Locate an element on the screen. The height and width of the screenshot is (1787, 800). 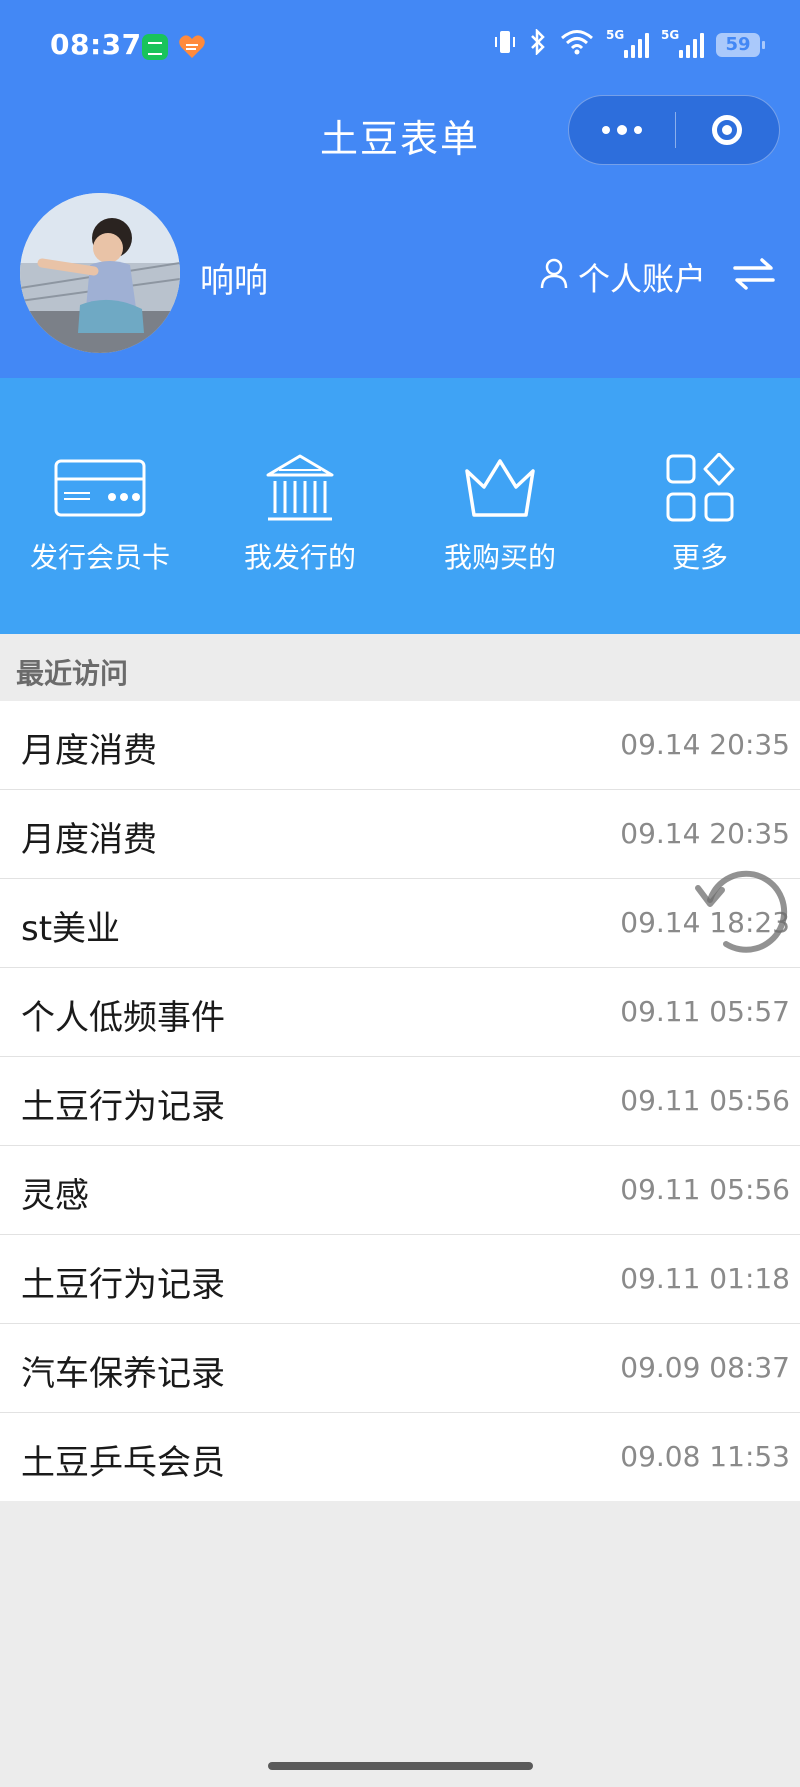
bluetooth-icon is located at coordinates (538, 44).